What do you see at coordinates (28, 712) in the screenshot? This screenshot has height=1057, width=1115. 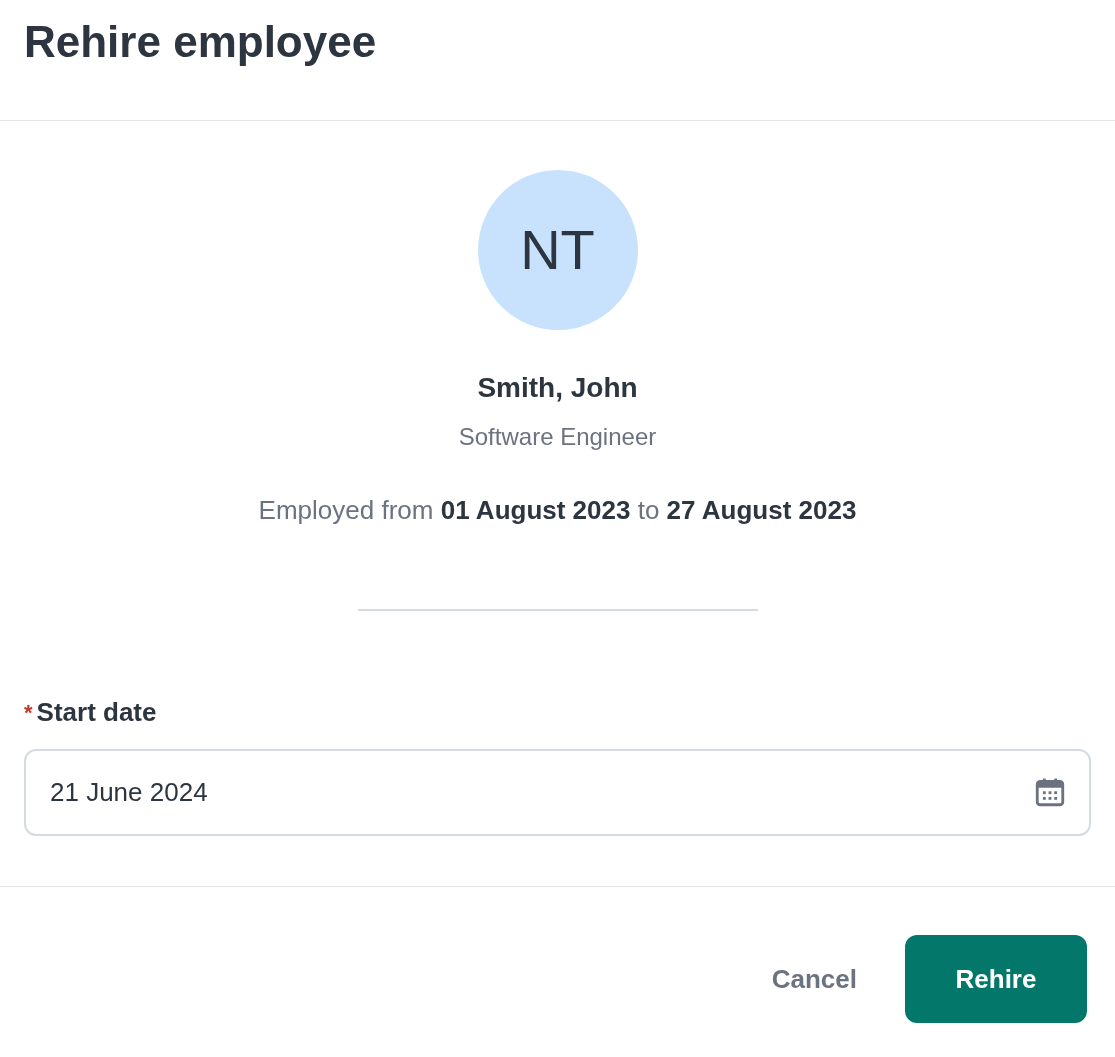 I see `required-mark: *` at bounding box center [28, 712].